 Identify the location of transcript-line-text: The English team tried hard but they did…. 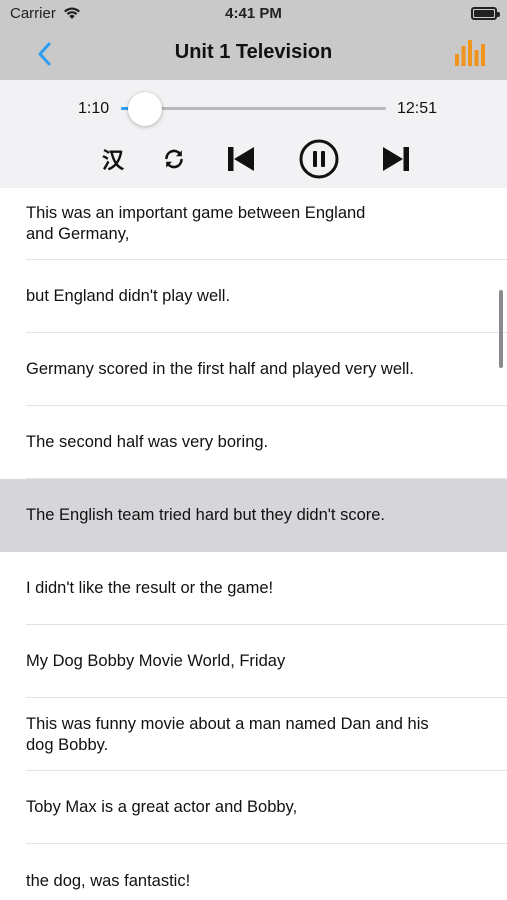
(206, 515).